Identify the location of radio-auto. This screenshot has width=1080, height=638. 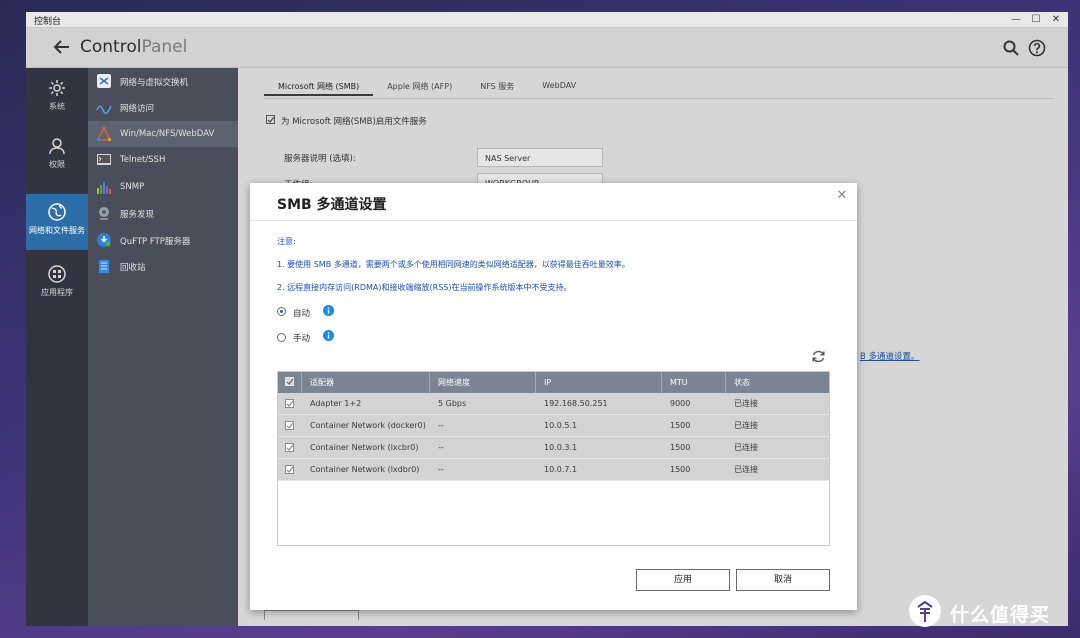
(281, 311).